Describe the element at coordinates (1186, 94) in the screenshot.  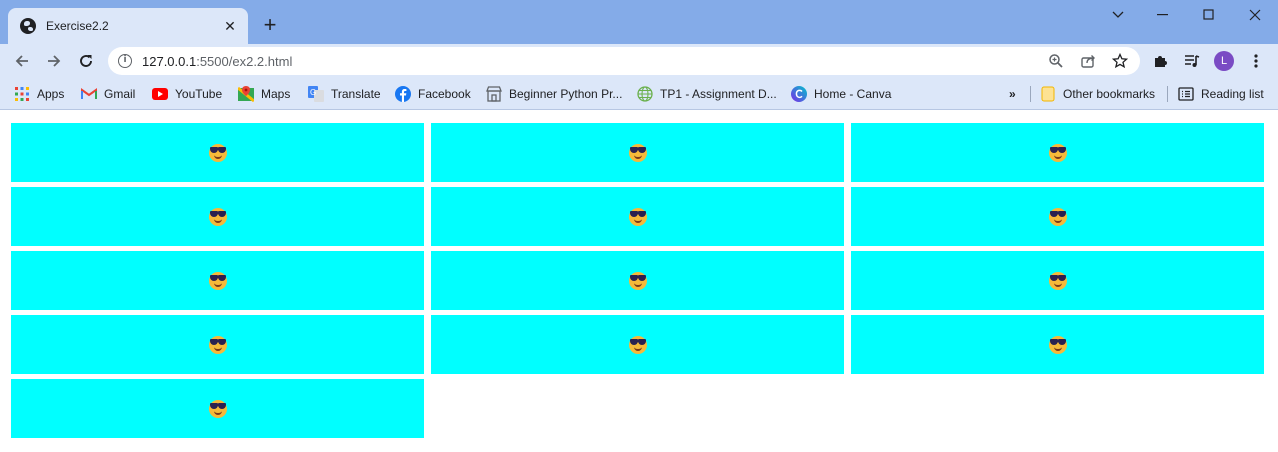
I see `reading-list-icon` at that location.